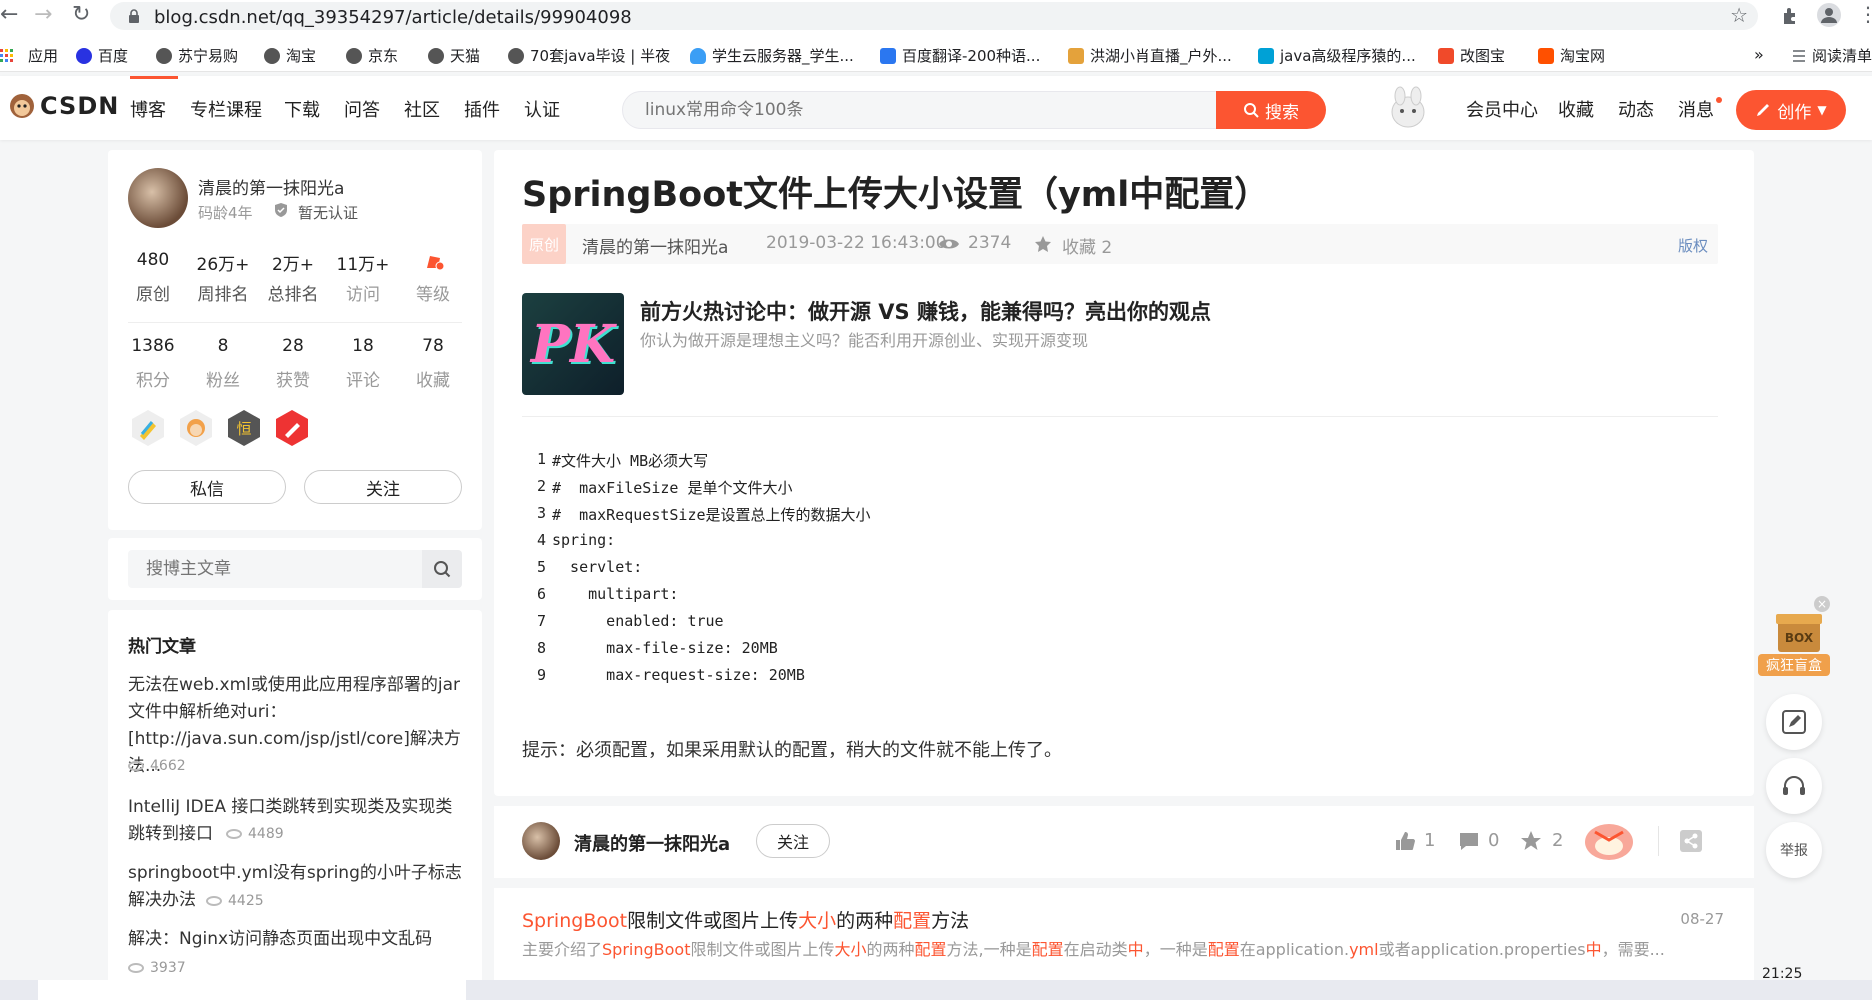  Describe the element at coordinates (482, 109) in the screenshot. I see `nav-item-plugins: 插件` at that location.